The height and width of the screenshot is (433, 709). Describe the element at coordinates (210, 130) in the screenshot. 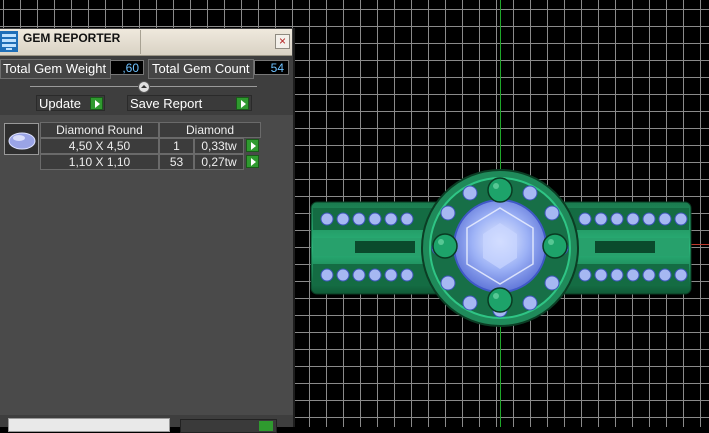

I see `table-header-material: Diamond` at that location.